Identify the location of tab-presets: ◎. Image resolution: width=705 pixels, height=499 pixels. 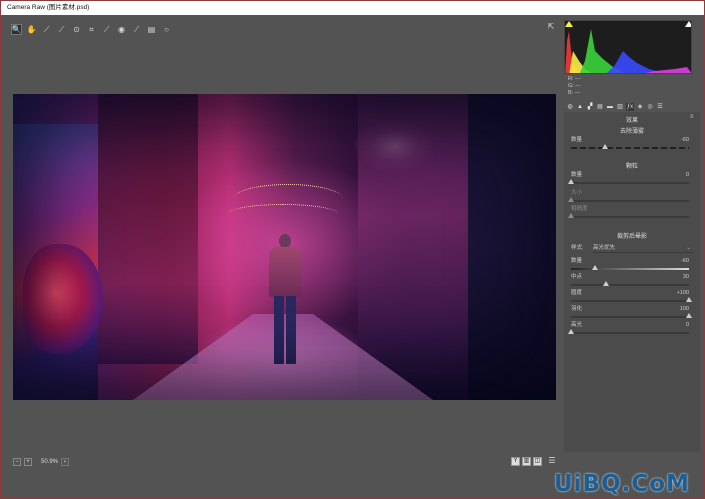
(650, 107).